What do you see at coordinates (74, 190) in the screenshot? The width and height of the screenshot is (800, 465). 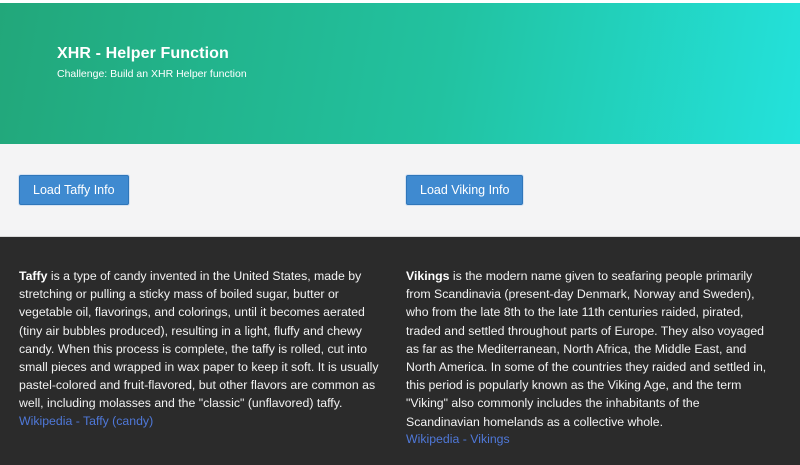 I see `load-taffy-button: Load Taffy Info` at bounding box center [74, 190].